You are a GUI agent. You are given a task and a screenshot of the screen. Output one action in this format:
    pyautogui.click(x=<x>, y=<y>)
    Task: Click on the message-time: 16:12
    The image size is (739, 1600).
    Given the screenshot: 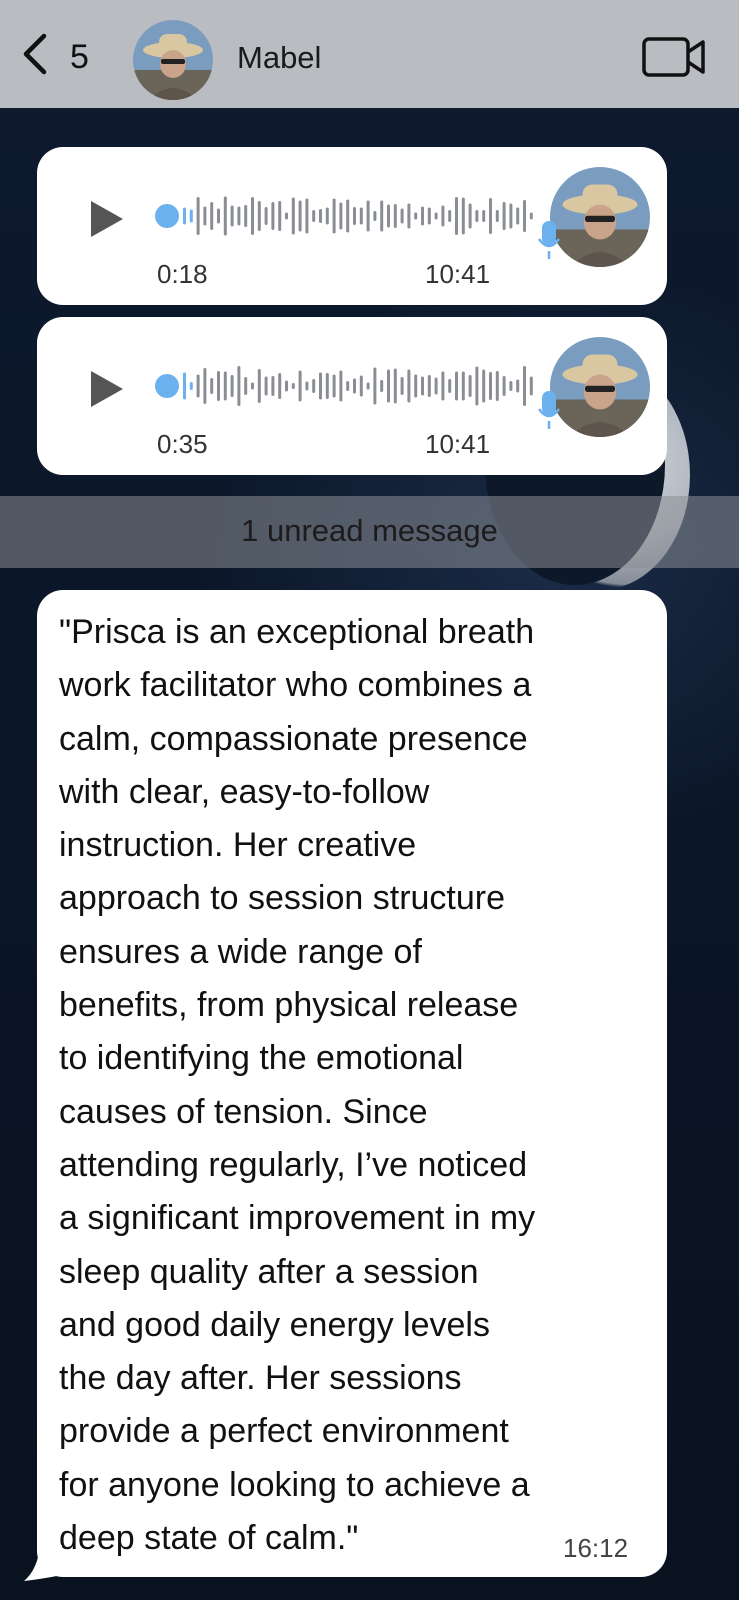 What is the action you would take?
    pyautogui.click(x=596, y=1548)
    